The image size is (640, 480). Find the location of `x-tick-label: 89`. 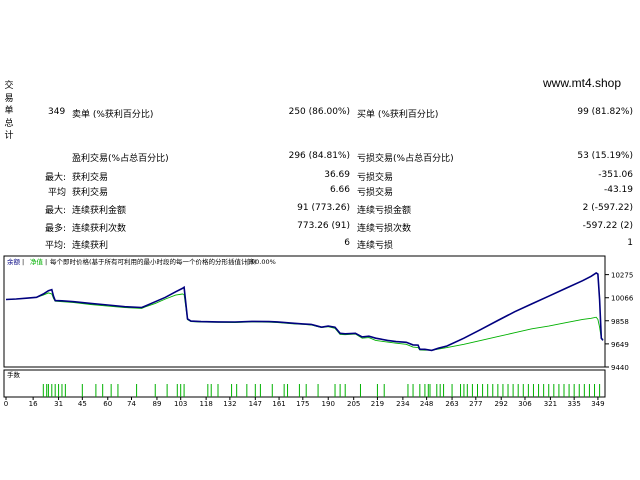

x-tick-label: 89 is located at coordinates (156, 404).